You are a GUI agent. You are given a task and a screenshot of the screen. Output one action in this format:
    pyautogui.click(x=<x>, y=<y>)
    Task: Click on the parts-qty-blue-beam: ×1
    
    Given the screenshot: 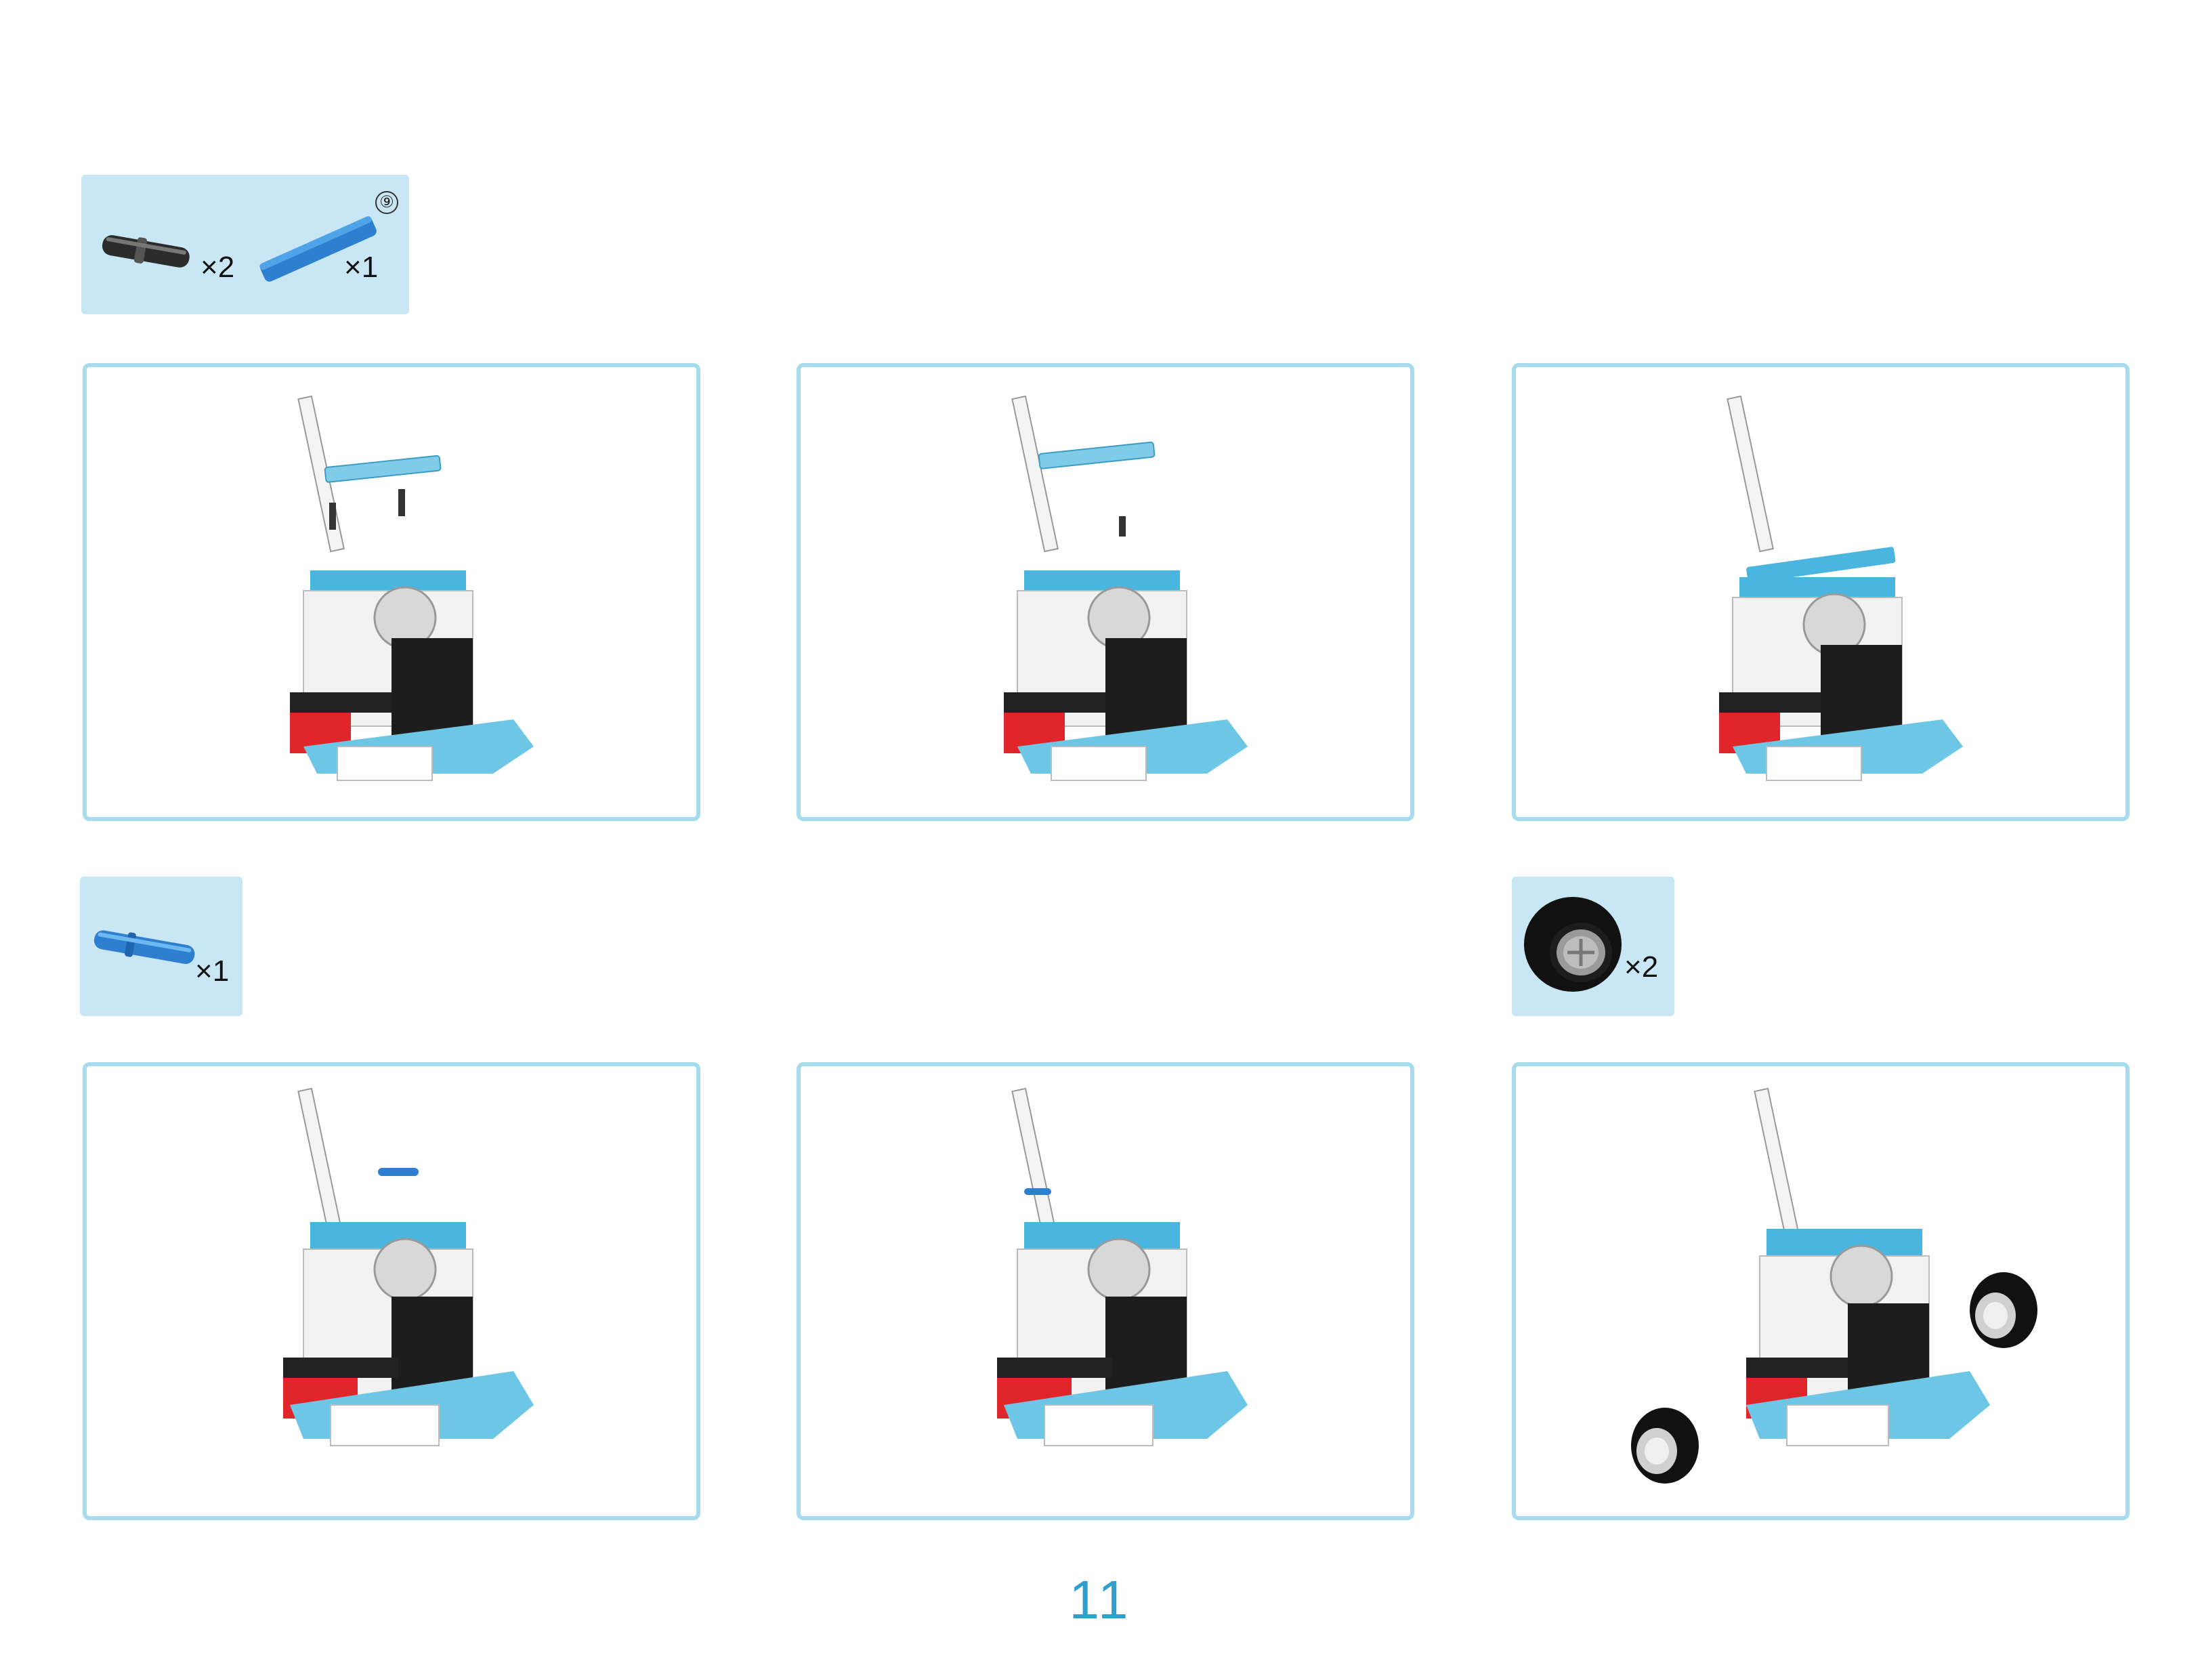 What is the action you would take?
    pyautogui.click(x=362, y=267)
    